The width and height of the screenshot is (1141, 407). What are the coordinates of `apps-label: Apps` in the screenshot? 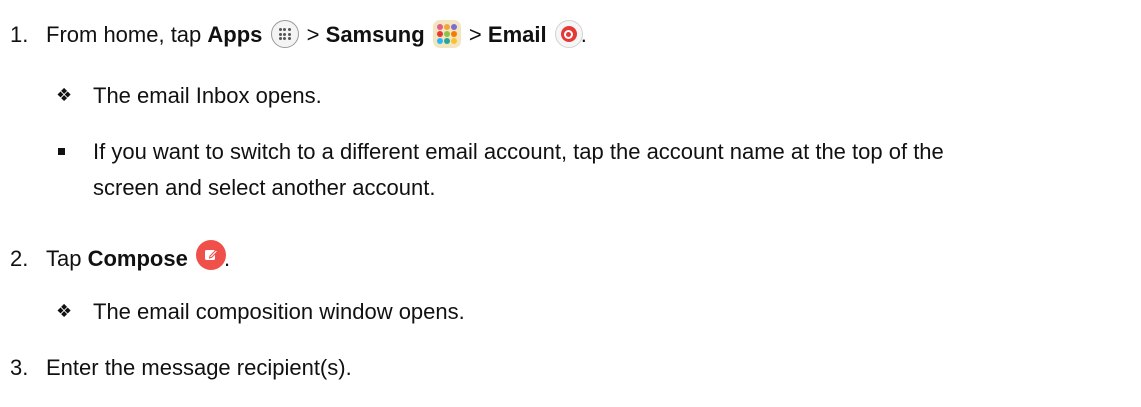 It's located at (235, 34).